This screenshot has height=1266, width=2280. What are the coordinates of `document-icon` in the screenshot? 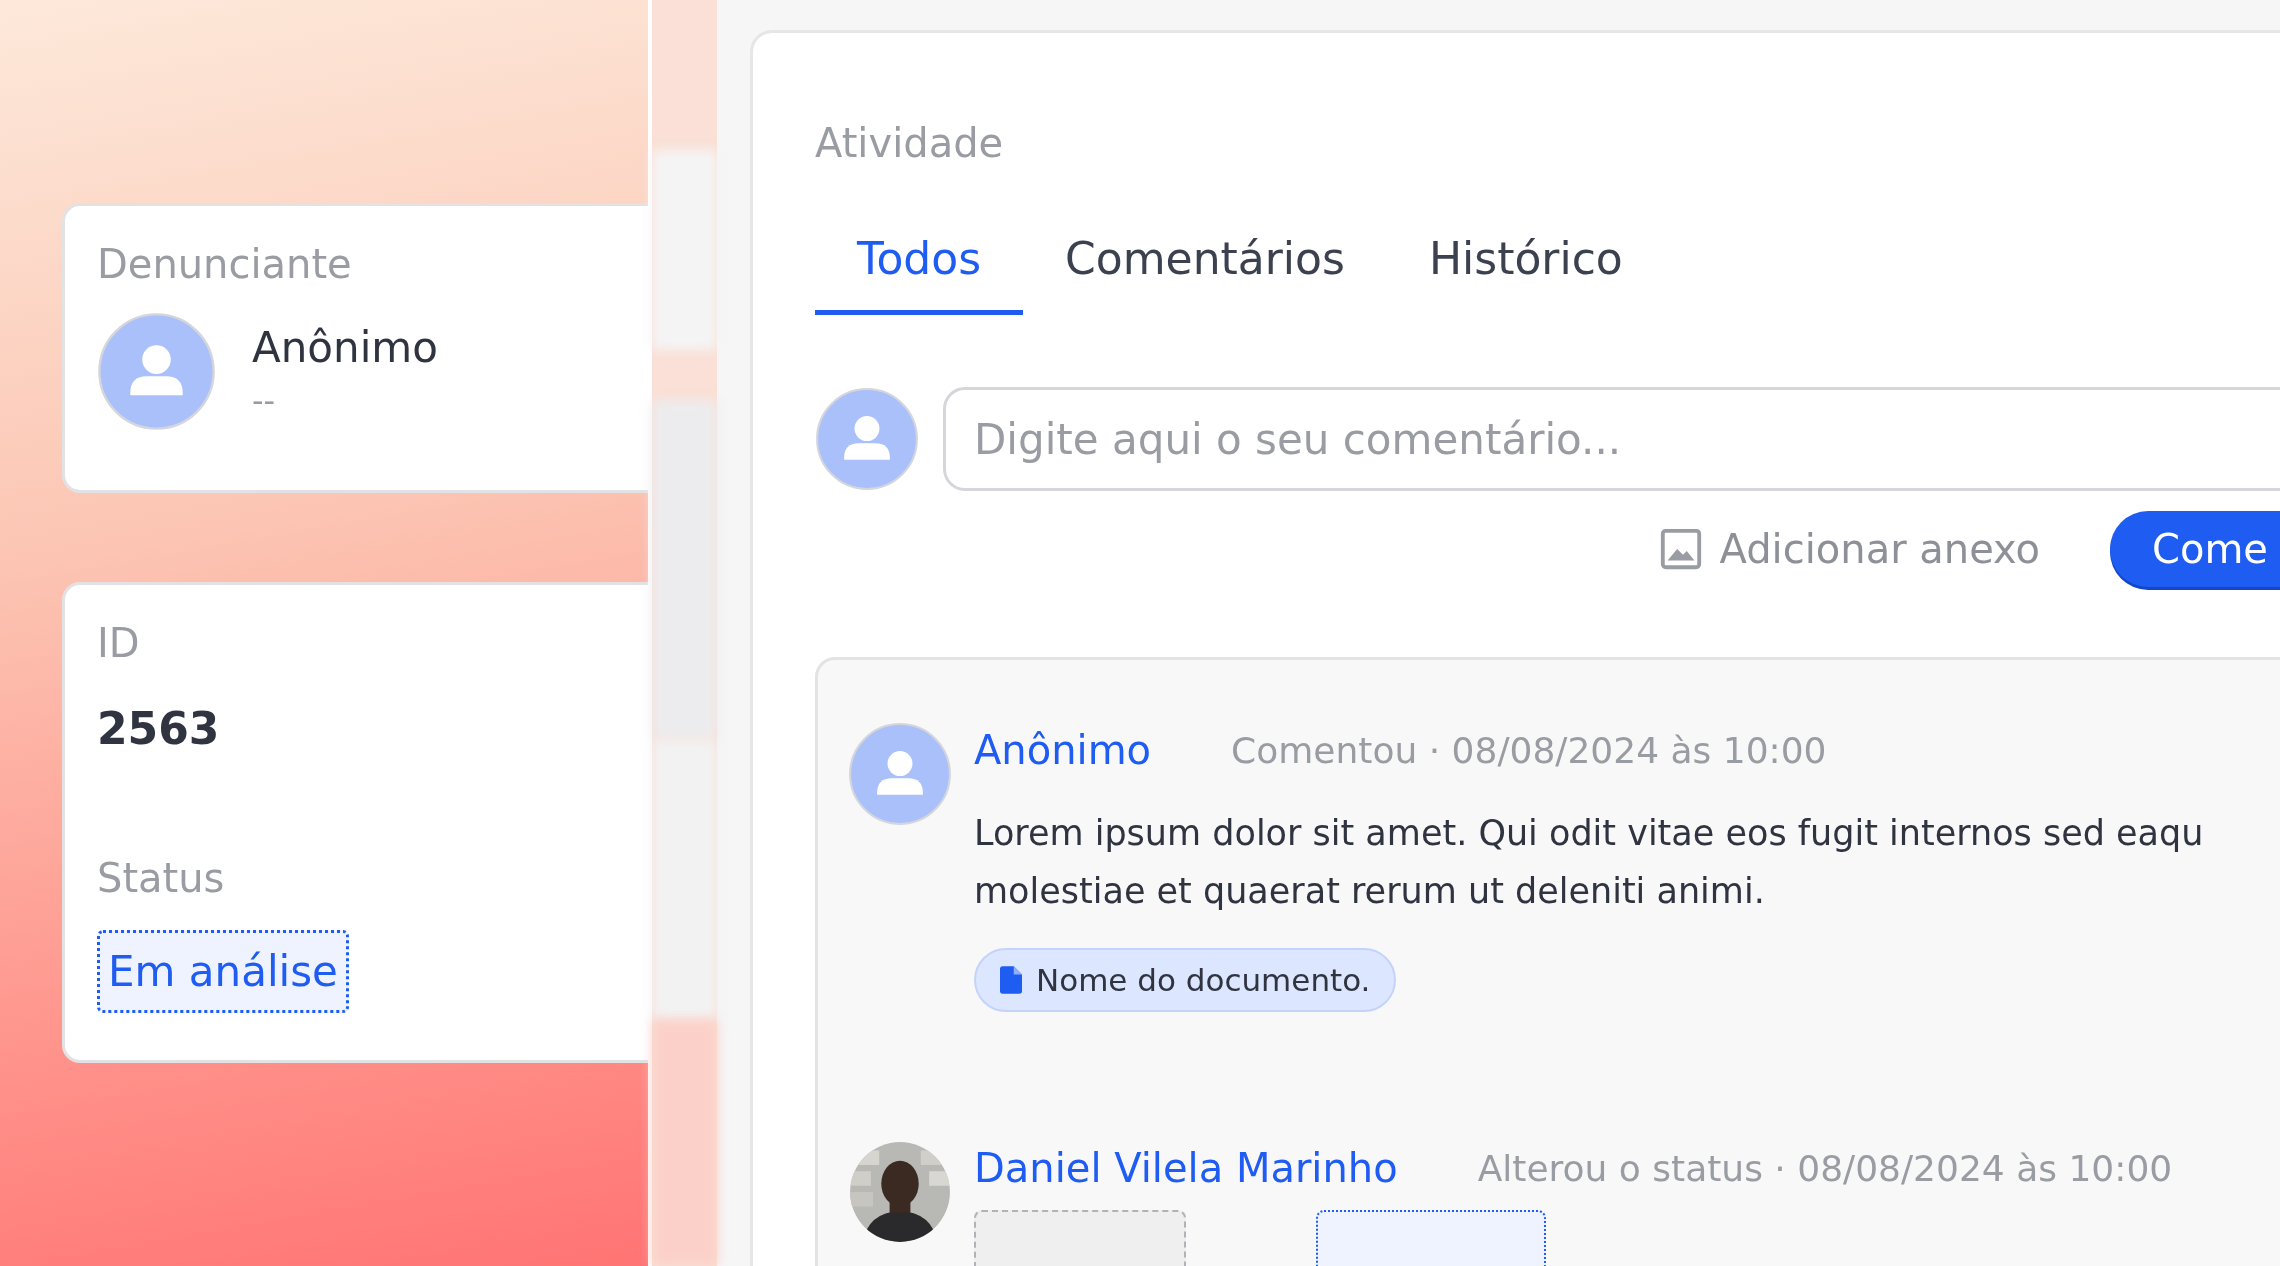 It's located at (1011, 980).